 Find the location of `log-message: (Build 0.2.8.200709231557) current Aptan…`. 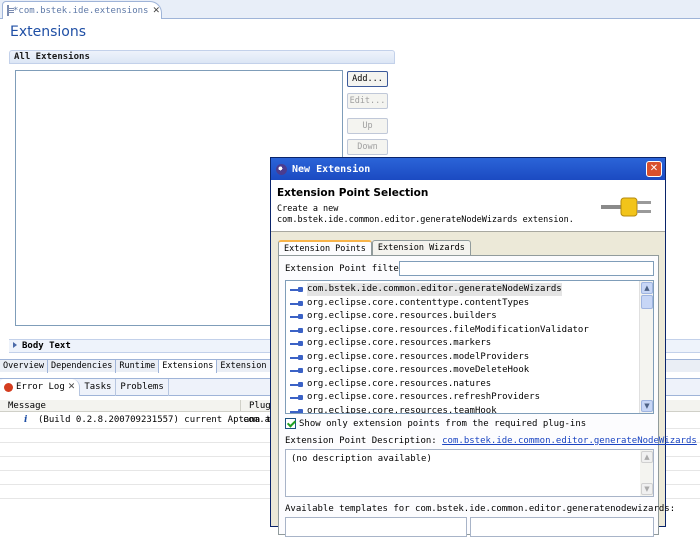

log-message: (Build 0.2.8.200709231557) current Aptan… is located at coordinates (154, 420).